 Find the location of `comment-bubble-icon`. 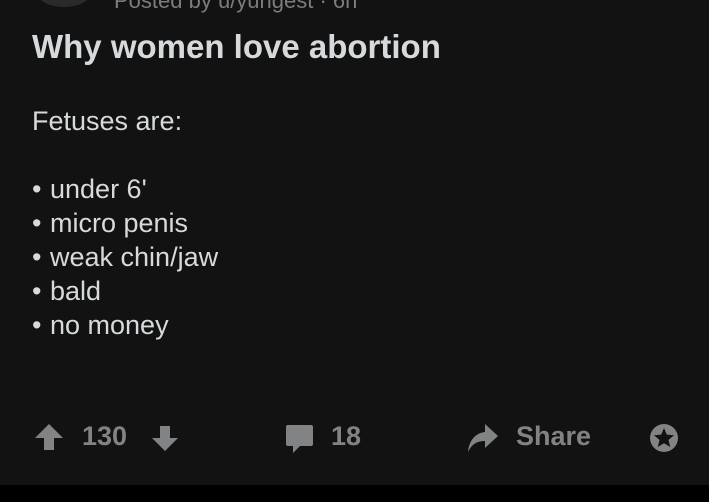

comment-bubble-icon is located at coordinates (299, 439).